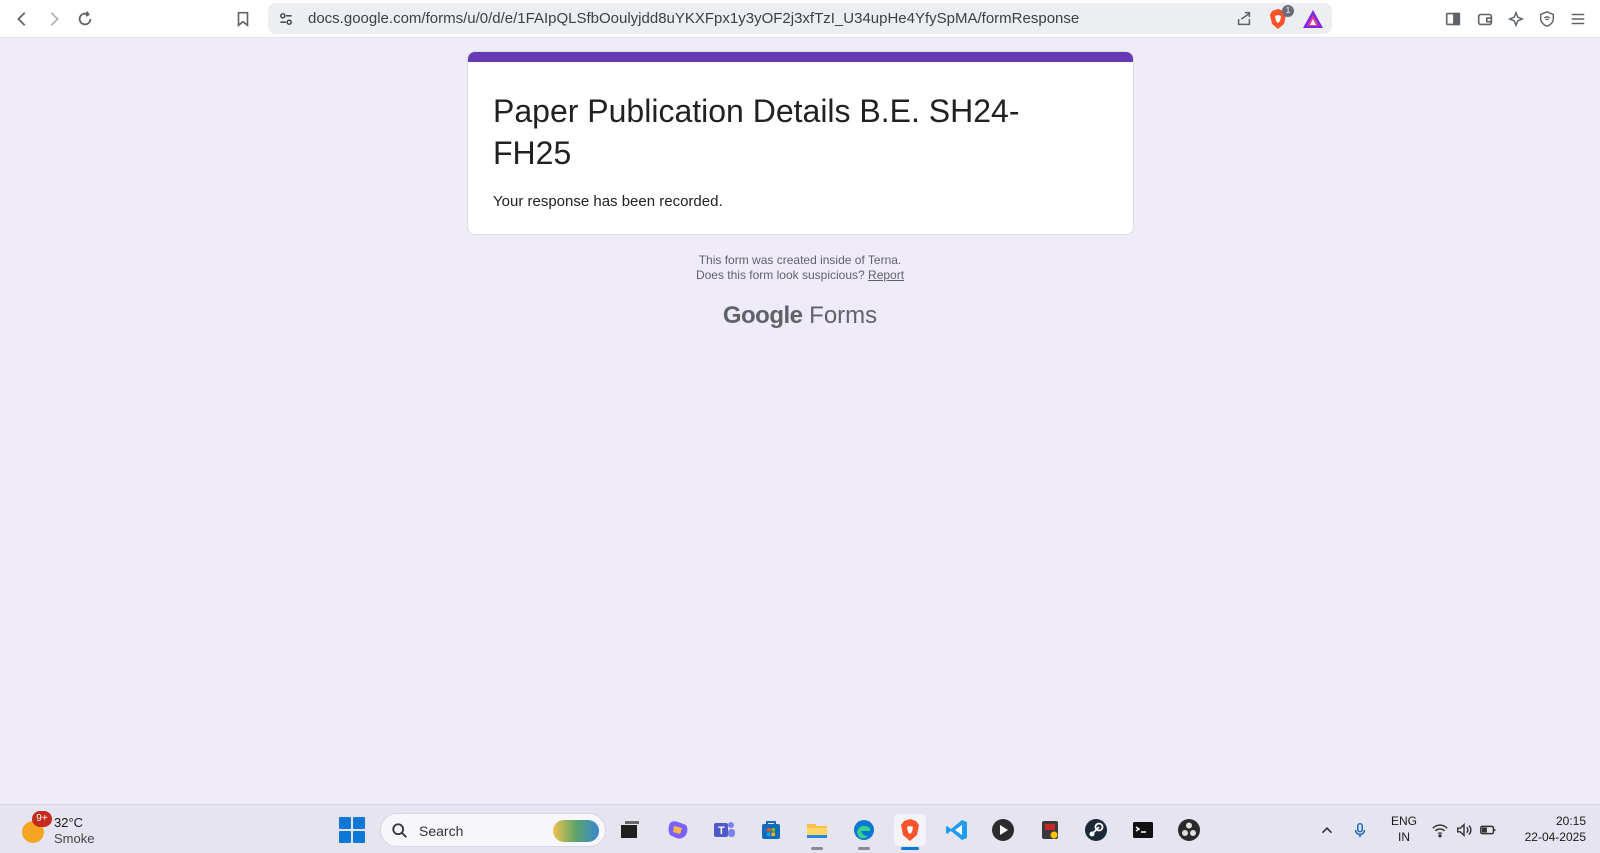  I want to click on system-clock: 20:15 22-04-2025, so click(1548, 829).